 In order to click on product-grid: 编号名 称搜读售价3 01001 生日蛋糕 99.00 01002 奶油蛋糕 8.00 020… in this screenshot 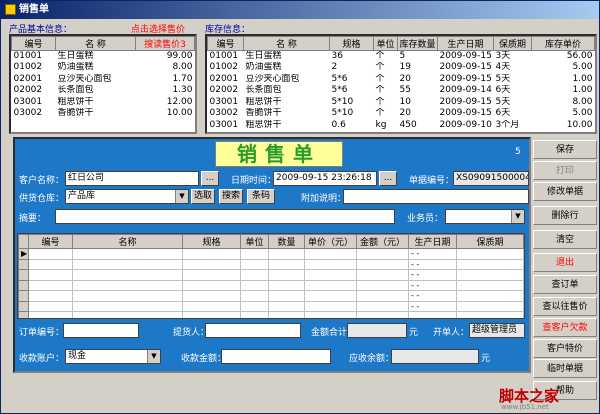, I will do `click(103, 84)`.